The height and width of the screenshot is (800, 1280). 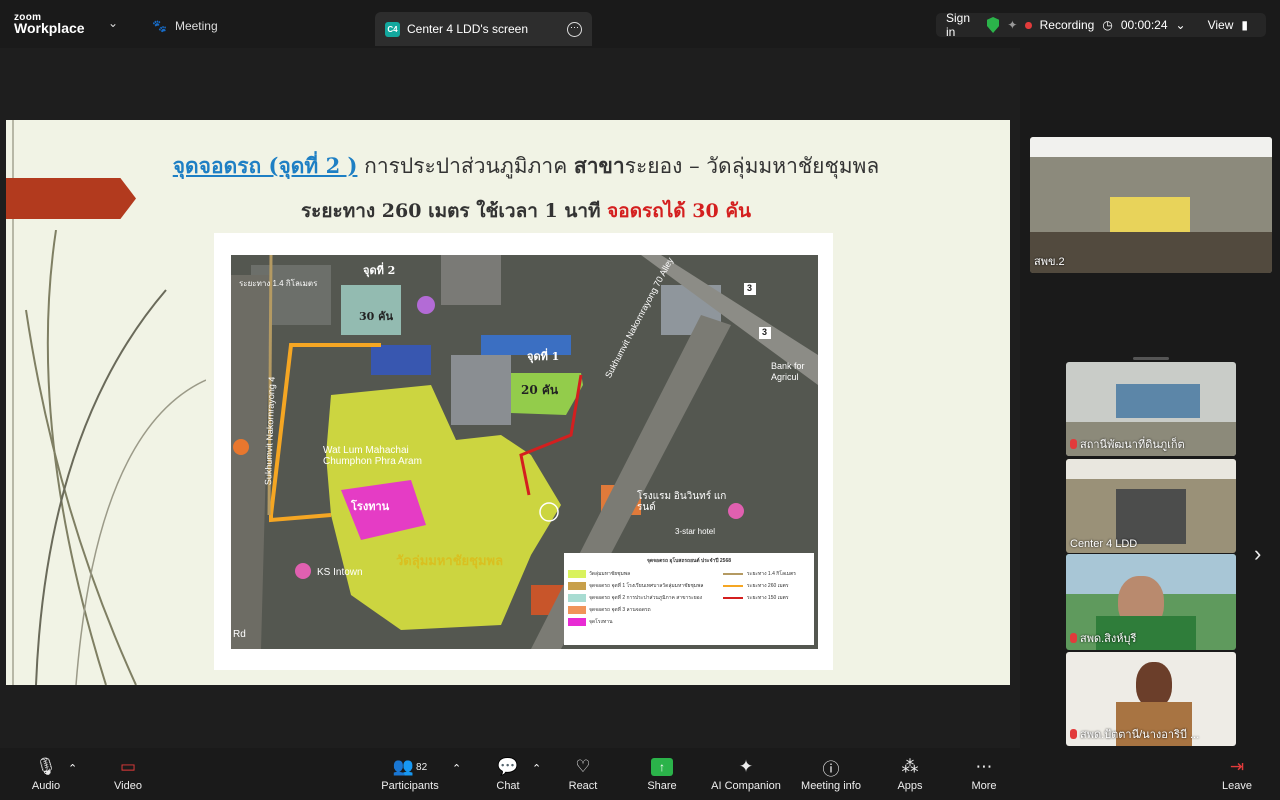 What do you see at coordinates (540, 390) in the screenshot?
I see `map-label-cars20: 20 คัน` at bounding box center [540, 390].